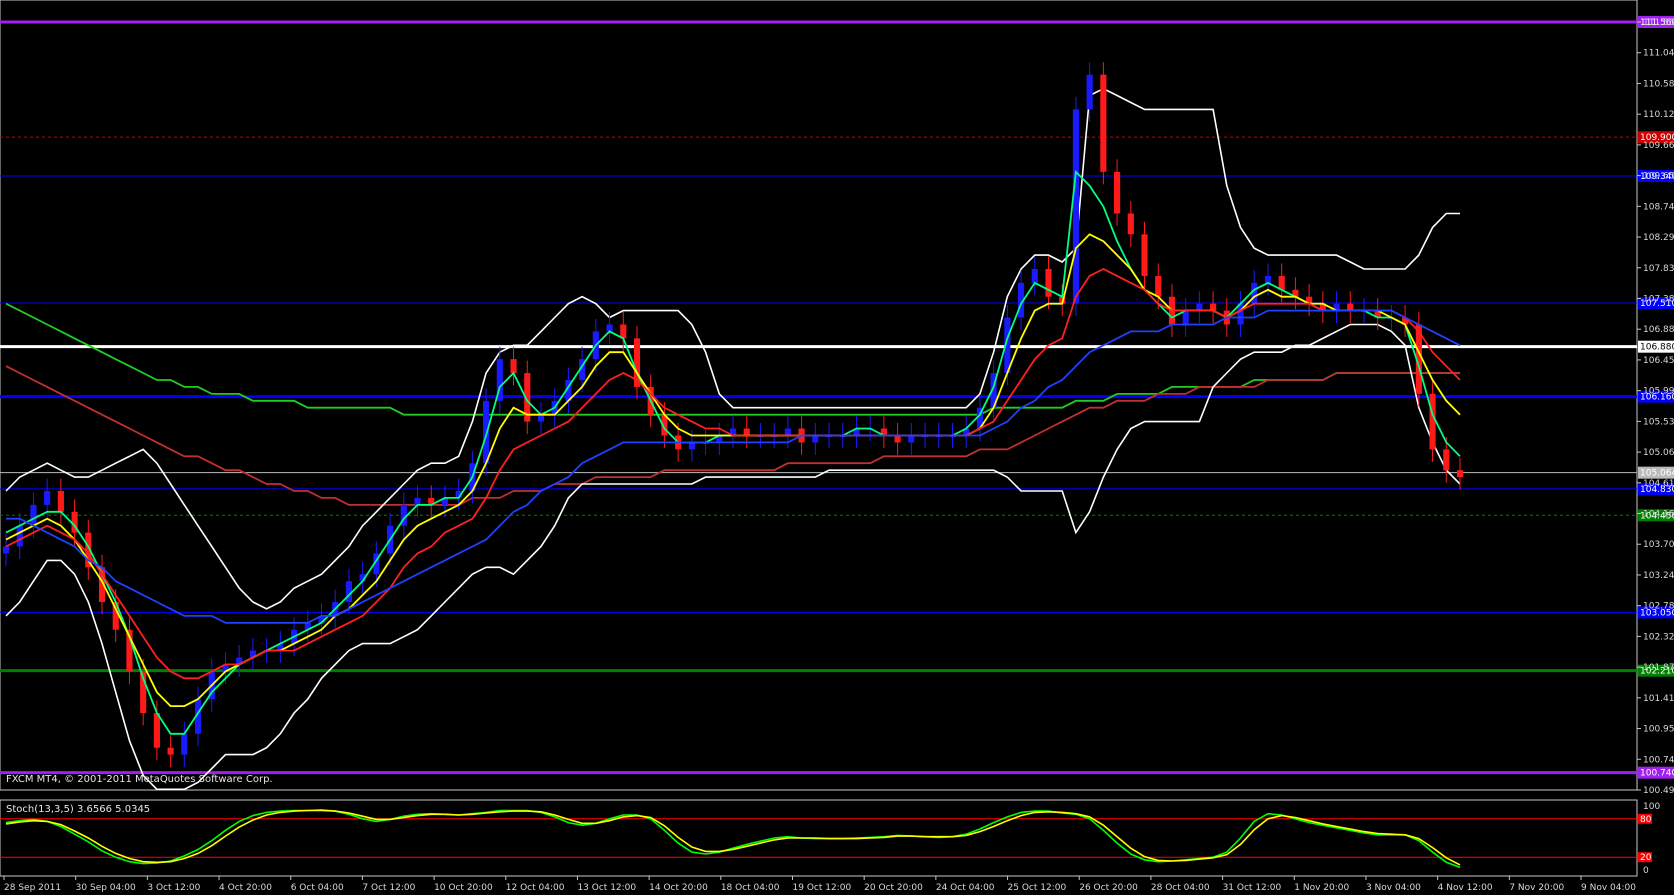 This screenshot has height=895, width=1674. Describe the element at coordinates (1658, 545) in the screenshot. I see `price-tick-label: 103.700` at that location.